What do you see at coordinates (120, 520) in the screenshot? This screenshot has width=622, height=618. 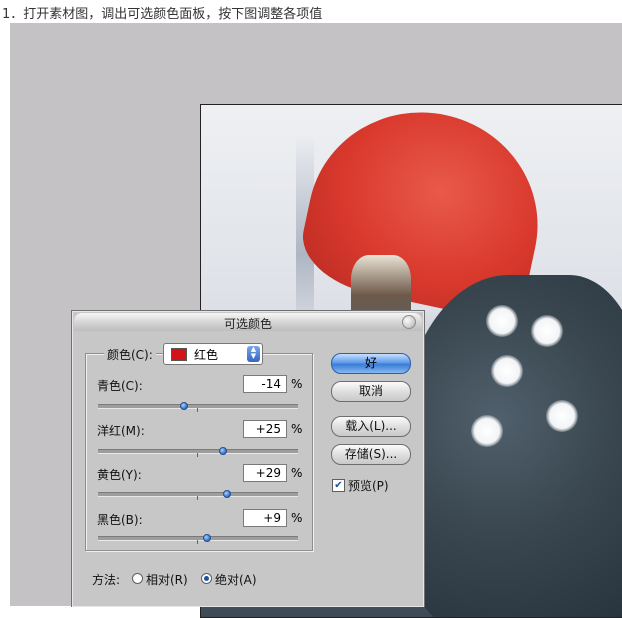 I see `black-label: 黑色(B):` at bounding box center [120, 520].